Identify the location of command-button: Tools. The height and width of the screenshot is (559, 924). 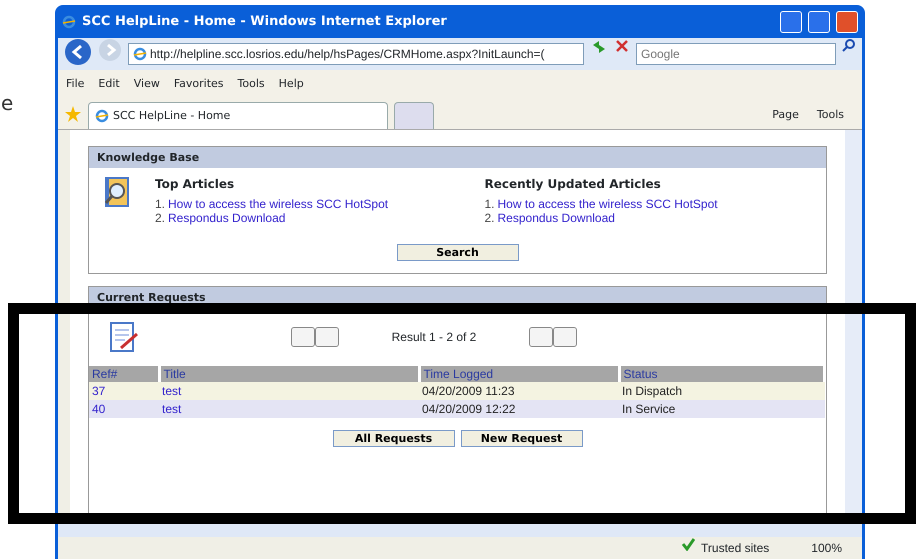
(830, 114).